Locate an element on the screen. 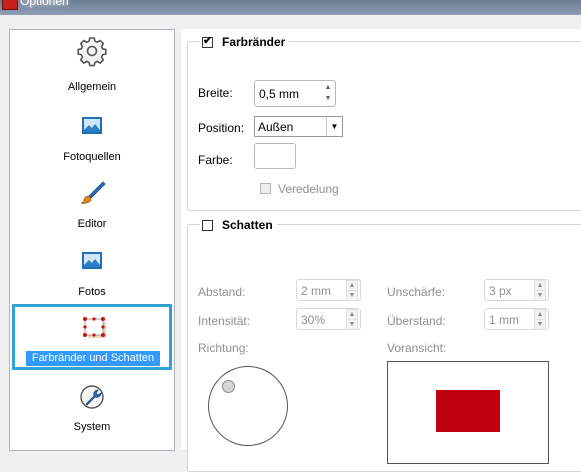  preview-rectangle is located at coordinates (468, 411).